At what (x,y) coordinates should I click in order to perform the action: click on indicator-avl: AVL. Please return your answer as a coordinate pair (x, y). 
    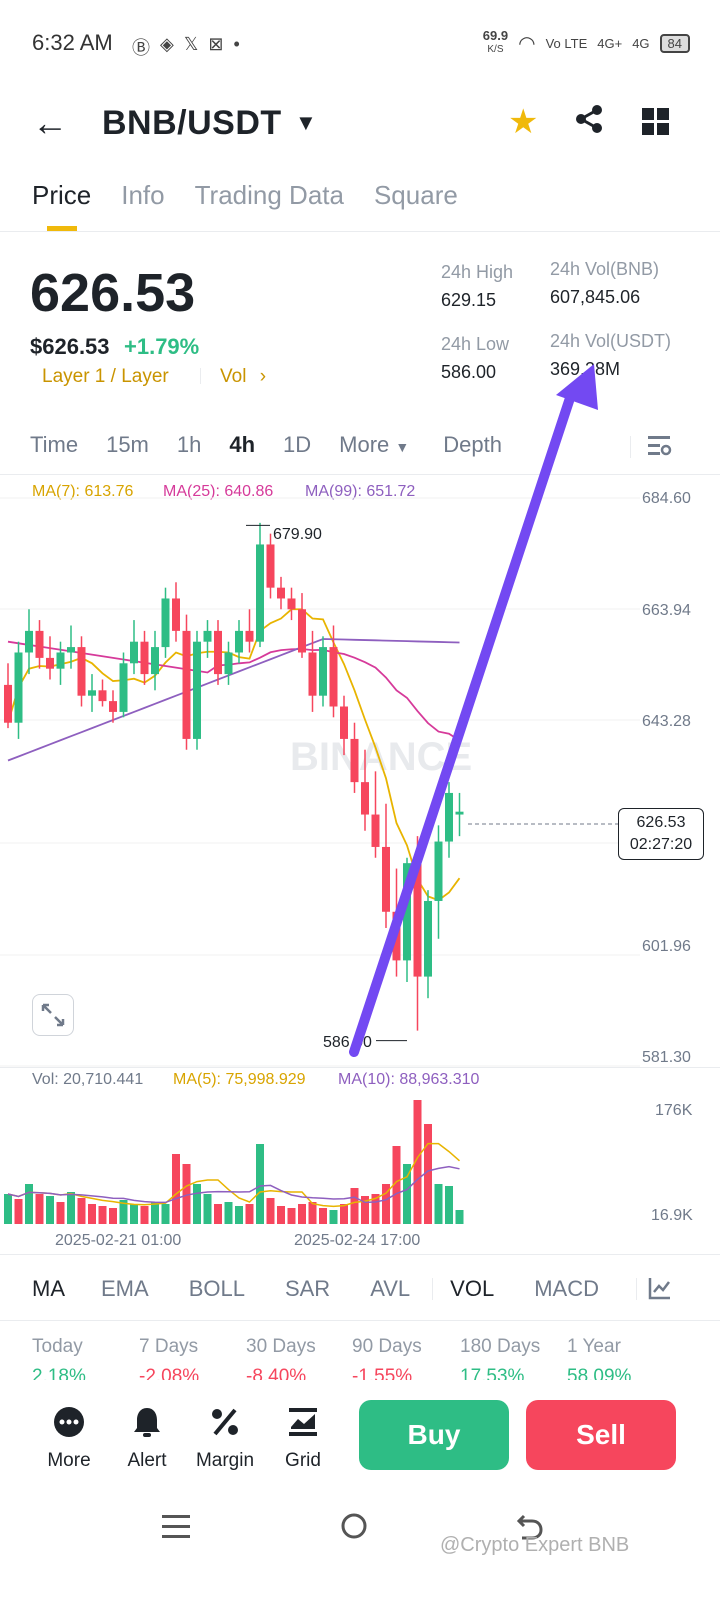
    Looking at the image, I should click on (390, 1289).